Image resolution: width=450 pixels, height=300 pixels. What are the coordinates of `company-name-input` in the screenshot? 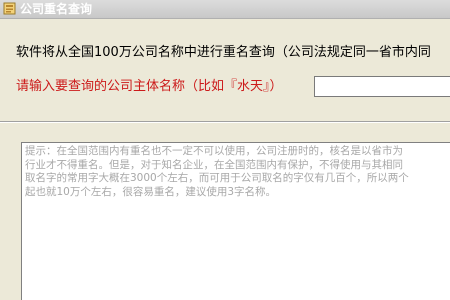 It's located at (382, 86).